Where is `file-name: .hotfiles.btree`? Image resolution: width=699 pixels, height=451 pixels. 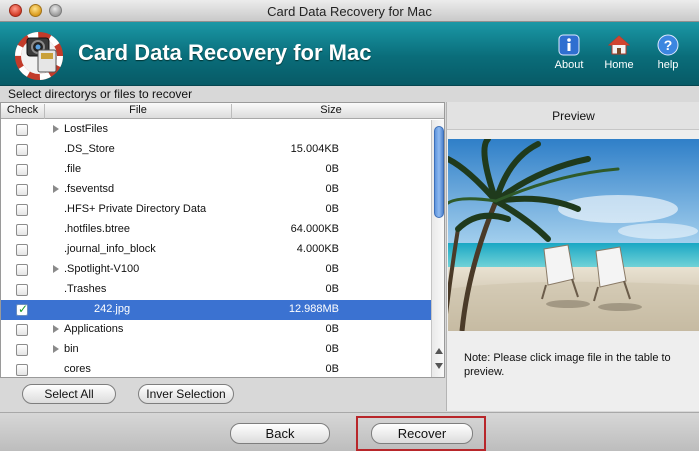
file-name: .hotfiles.btree is located at coordinates (97, 229).